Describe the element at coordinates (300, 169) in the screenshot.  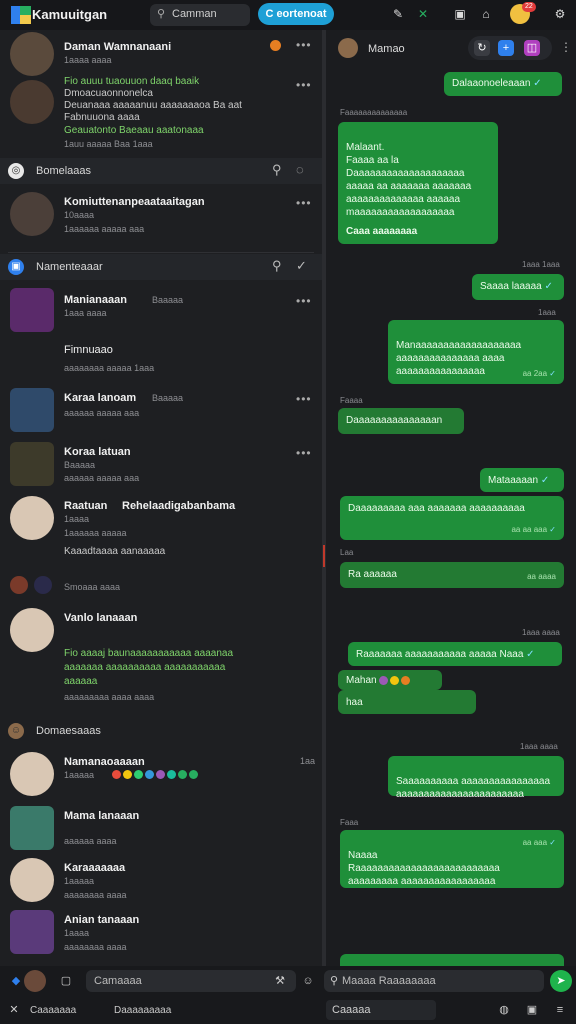
I see `refresh-icon: ◌` at that location.